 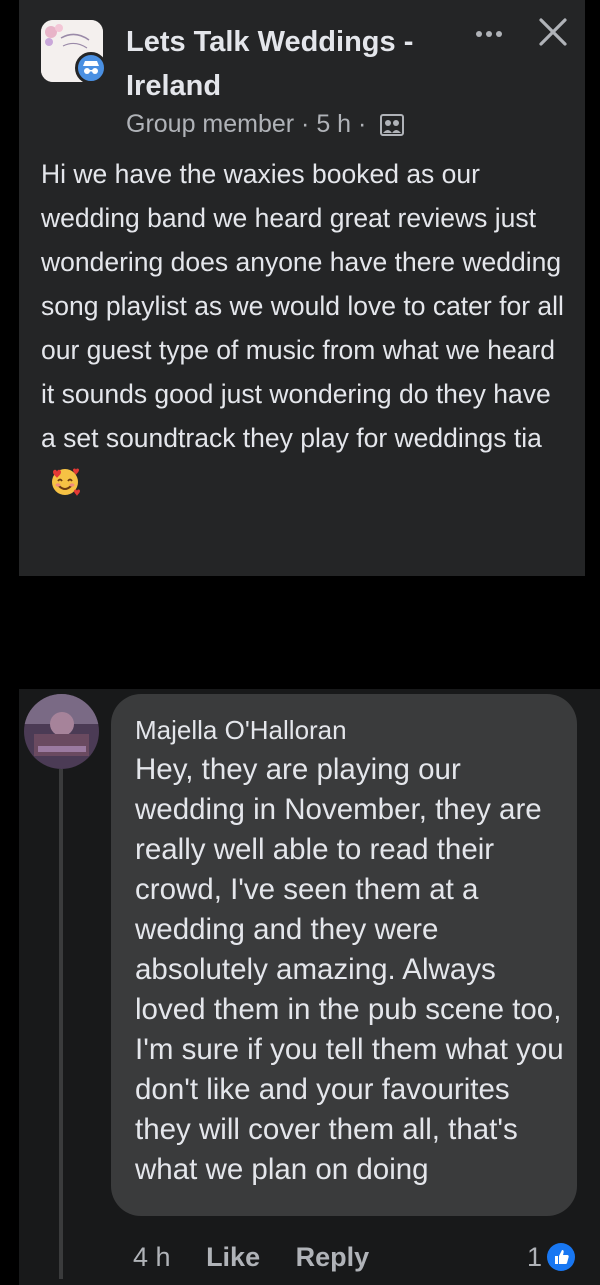 What do you see at coordinates (91, 68) in the screenshot?
I see `anonymous-member-badge-icon` at bounding box center [91, 68].